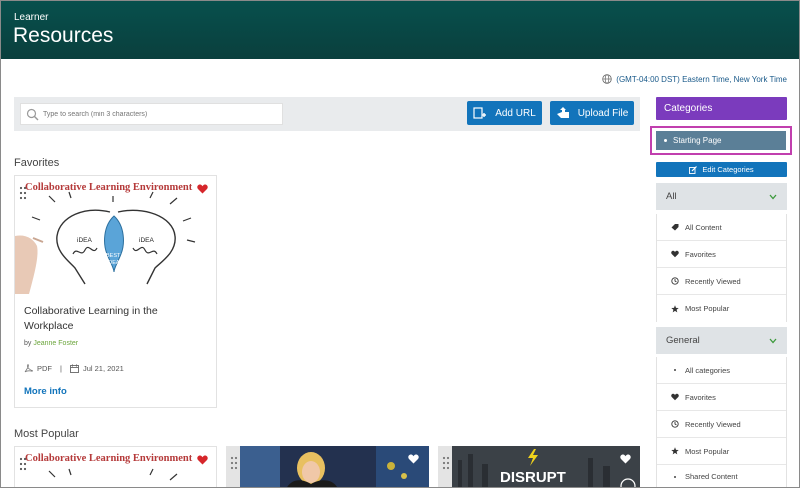  Describe the element at coordinates (711, 476) in the screenshot. I see `sidebar-item-label: Shared Content` at that location.